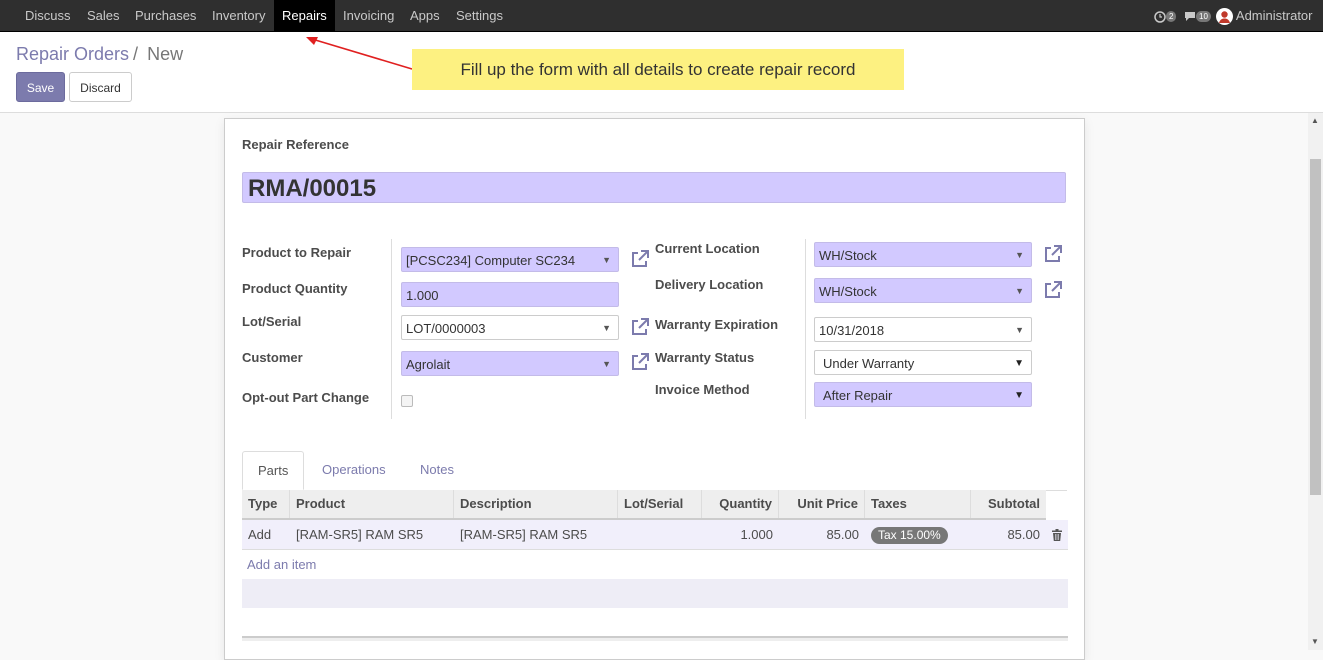  What do you see at coordinates (260, 534) in the screenshot?
I see `cell-type: Add` at bounding box center [260, 534].